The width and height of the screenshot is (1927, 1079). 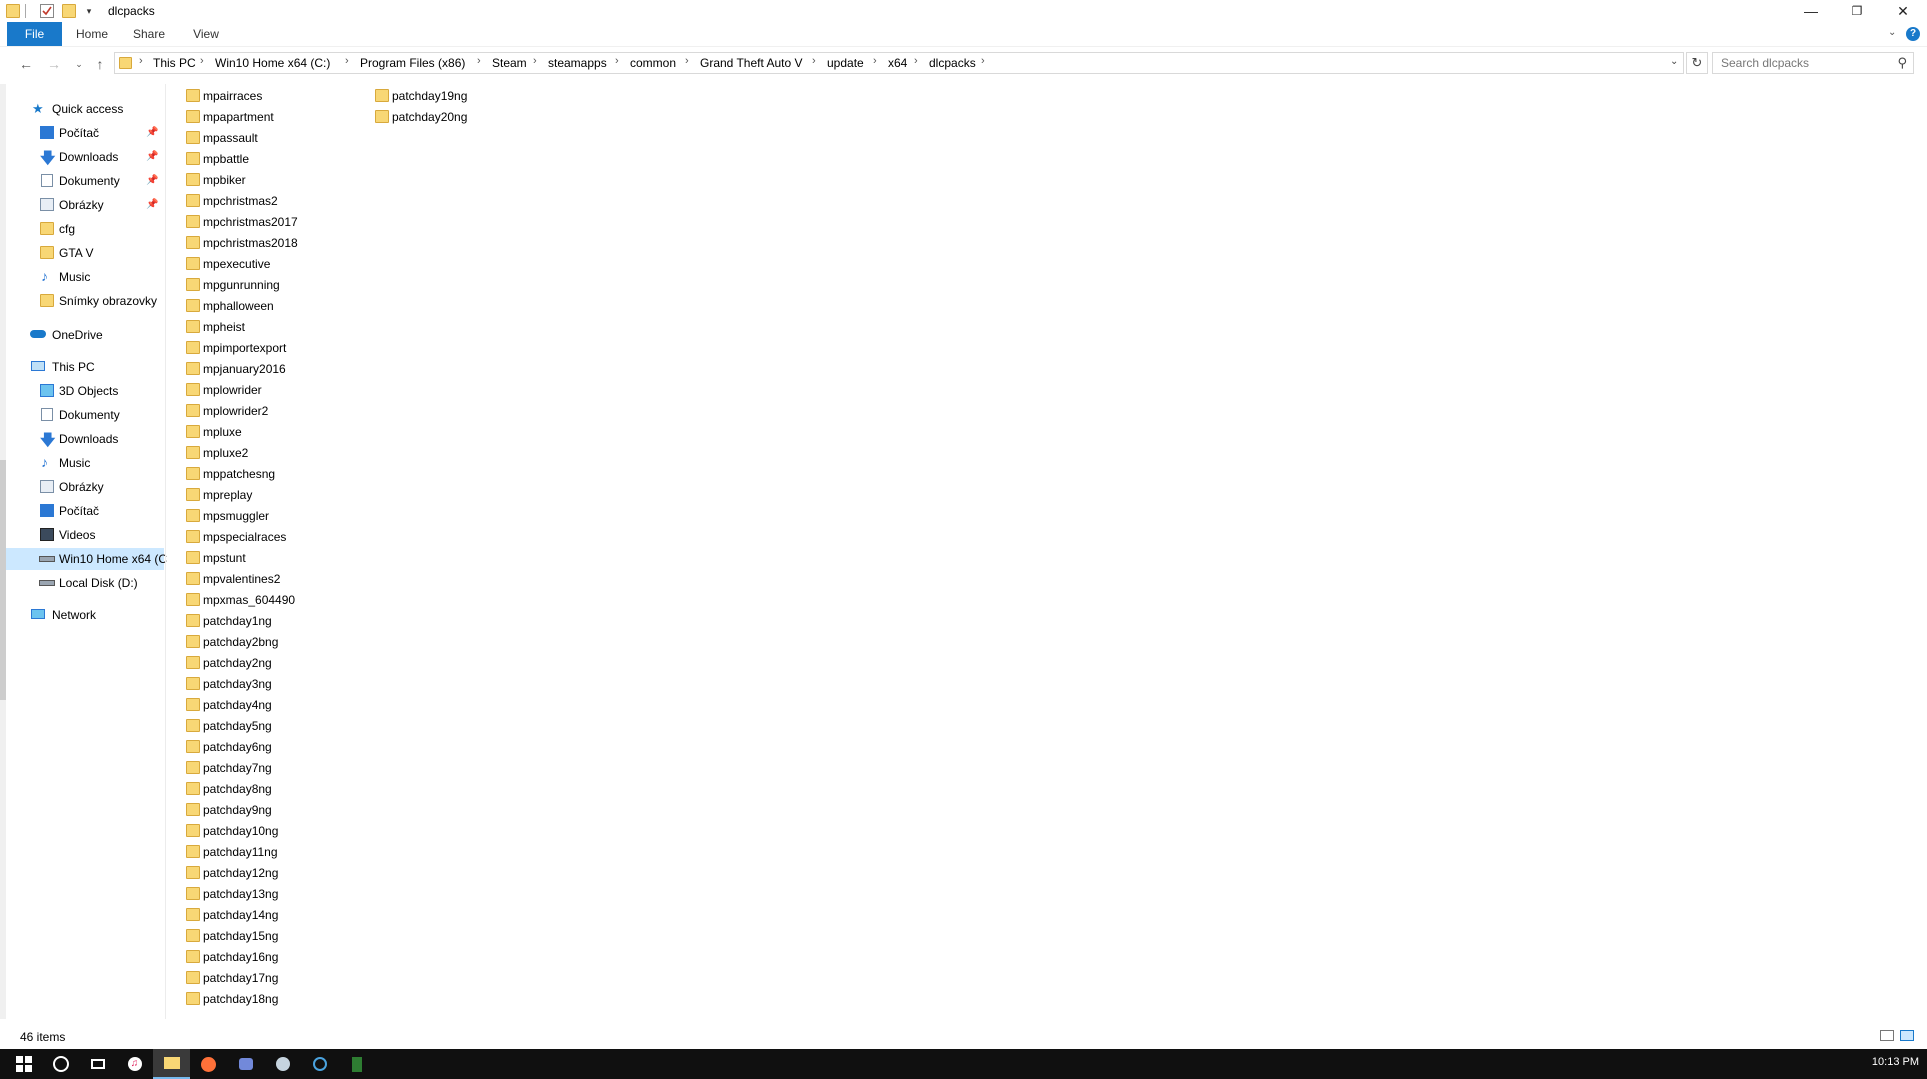 What do you see at coordinates (266, 264) in the screenshot?
I see `folder-item: mpexecutive` at bounding box center [266, 264].